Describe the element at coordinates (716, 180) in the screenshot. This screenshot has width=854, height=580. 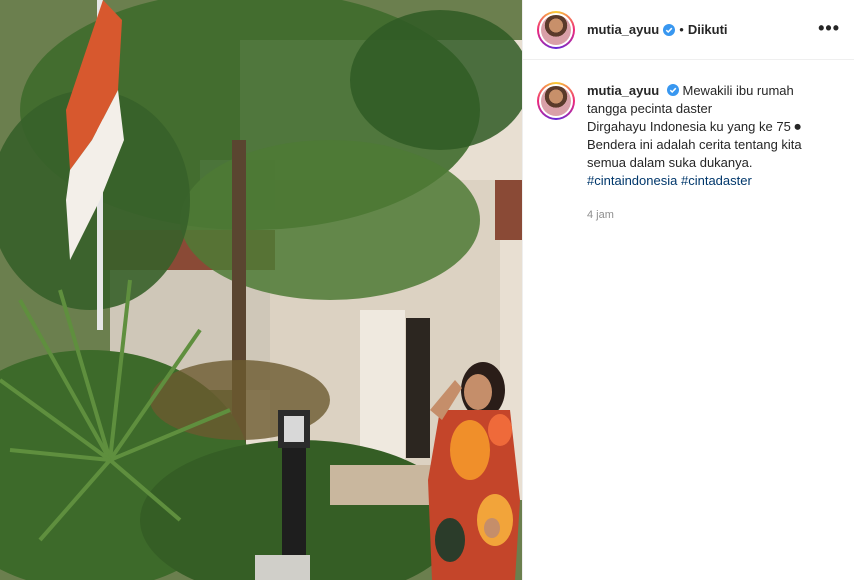
I see `hashtag-link: #cintadaster` at that location.